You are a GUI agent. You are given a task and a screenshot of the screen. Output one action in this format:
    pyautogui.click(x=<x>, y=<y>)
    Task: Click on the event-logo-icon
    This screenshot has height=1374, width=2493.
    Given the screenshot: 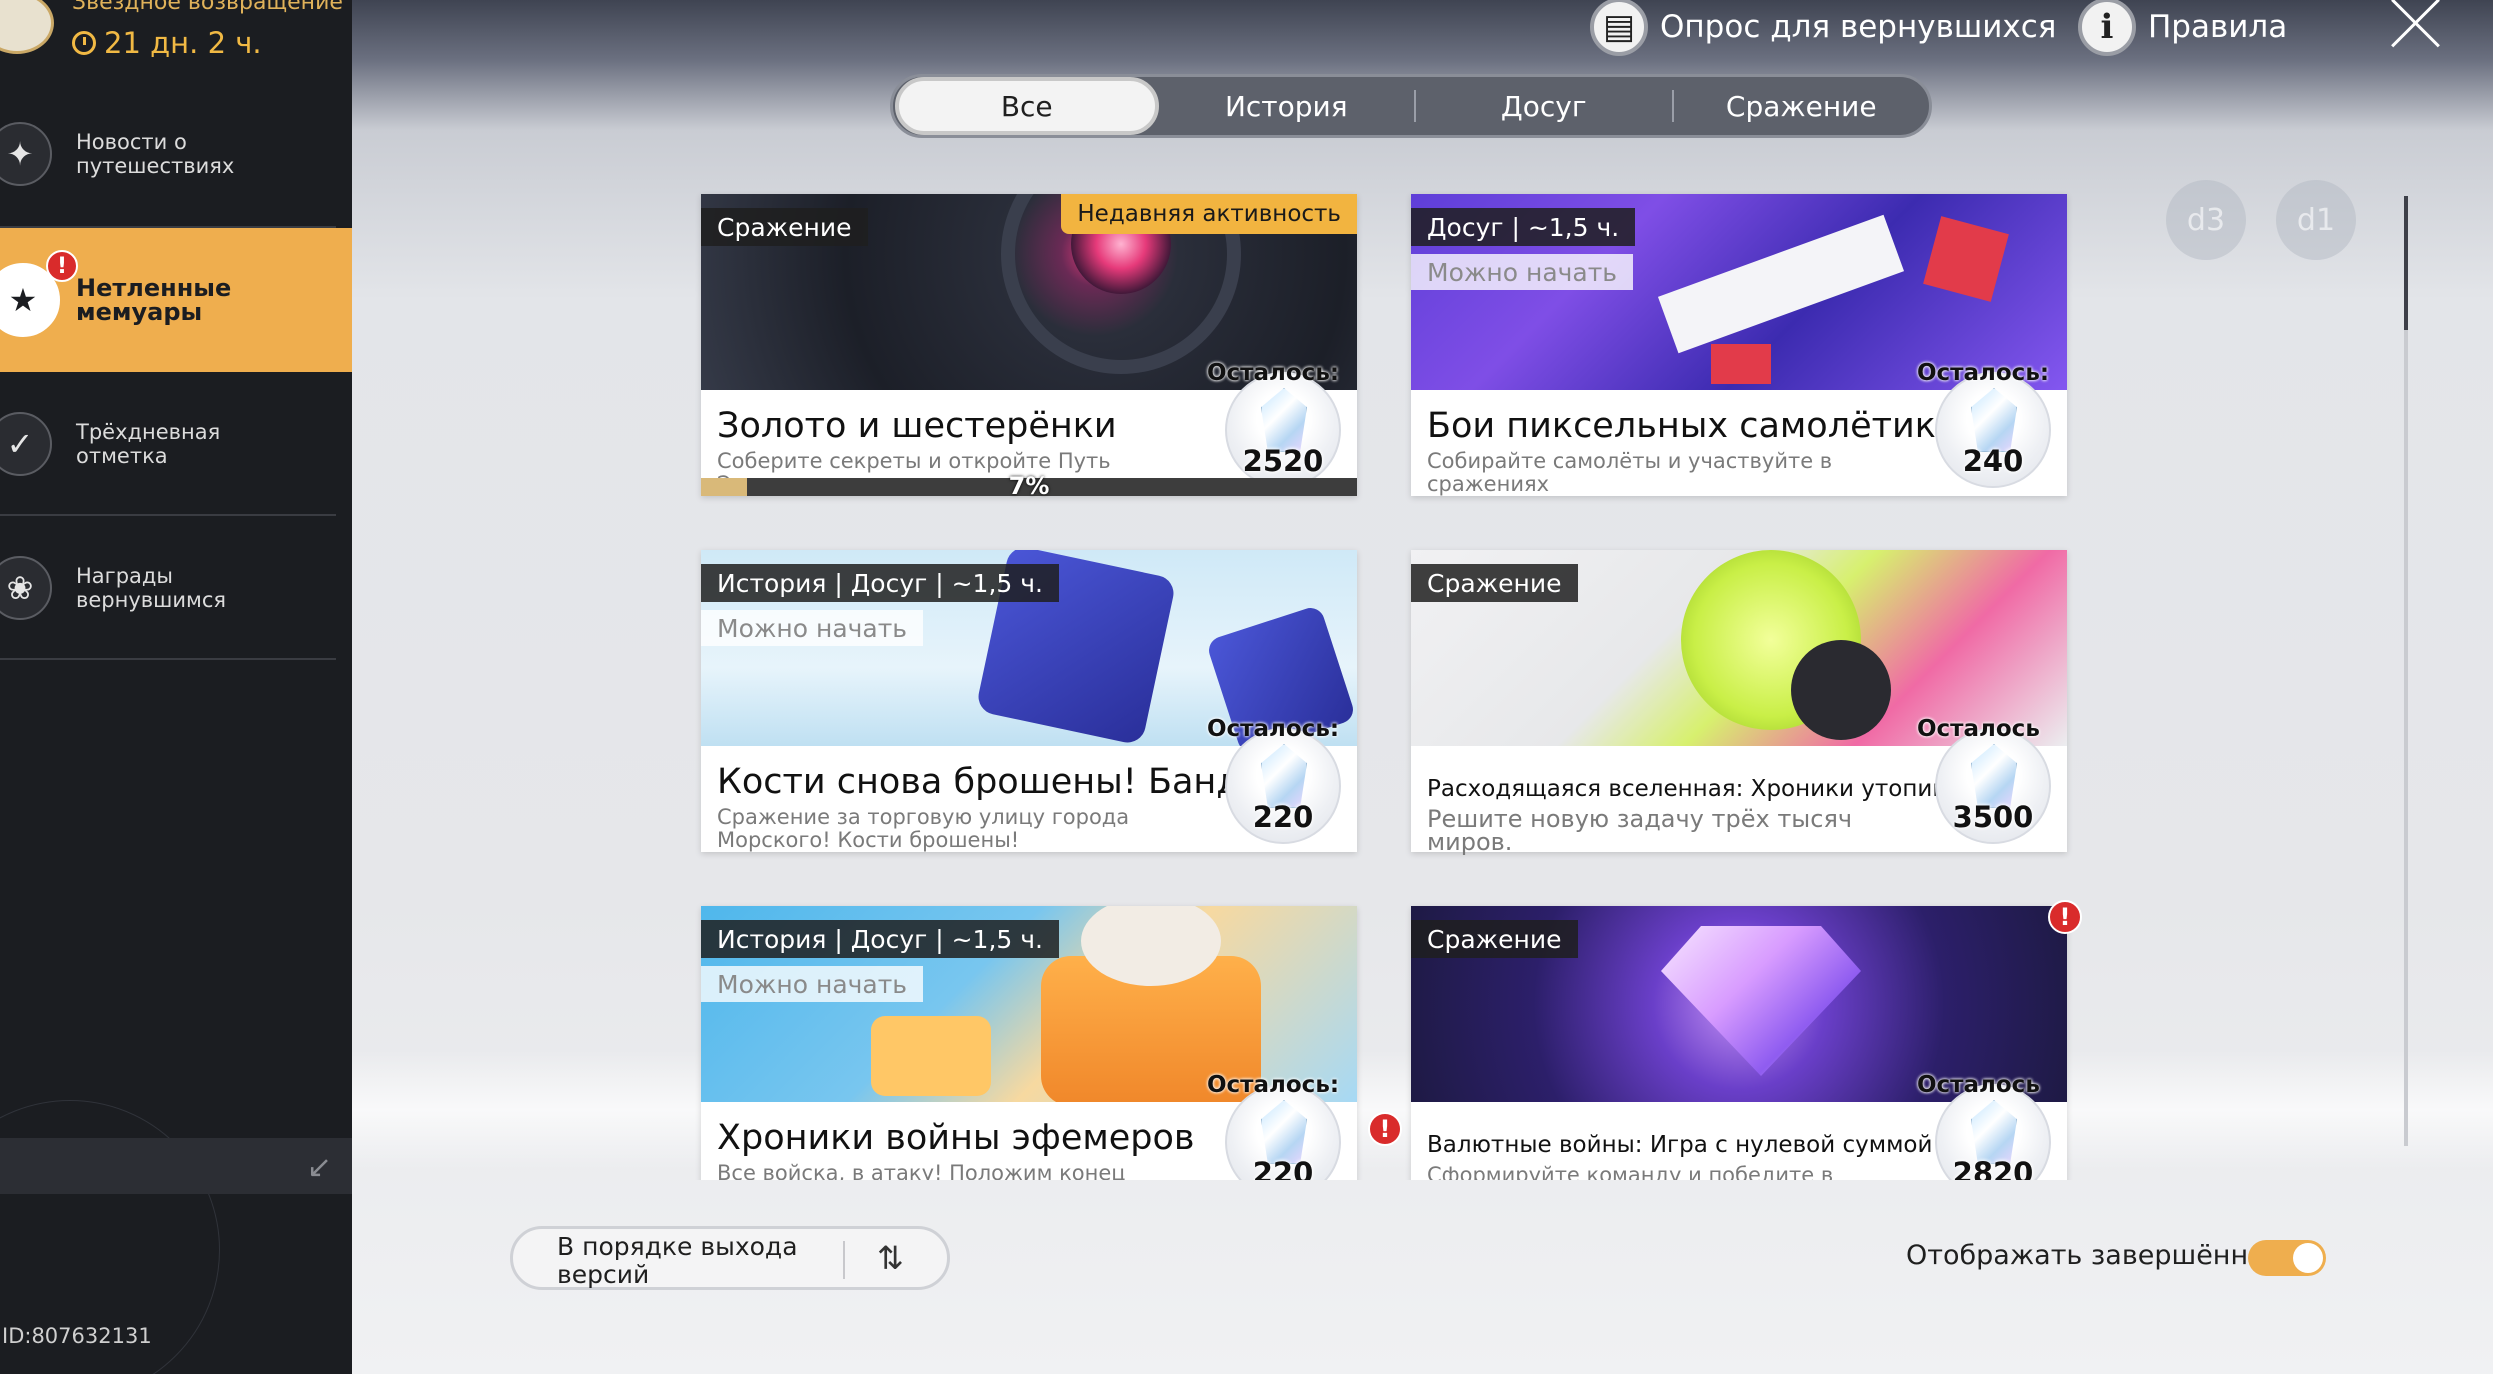 What is the action you would take?
    pyautogui.click(x=27, y=27)
    